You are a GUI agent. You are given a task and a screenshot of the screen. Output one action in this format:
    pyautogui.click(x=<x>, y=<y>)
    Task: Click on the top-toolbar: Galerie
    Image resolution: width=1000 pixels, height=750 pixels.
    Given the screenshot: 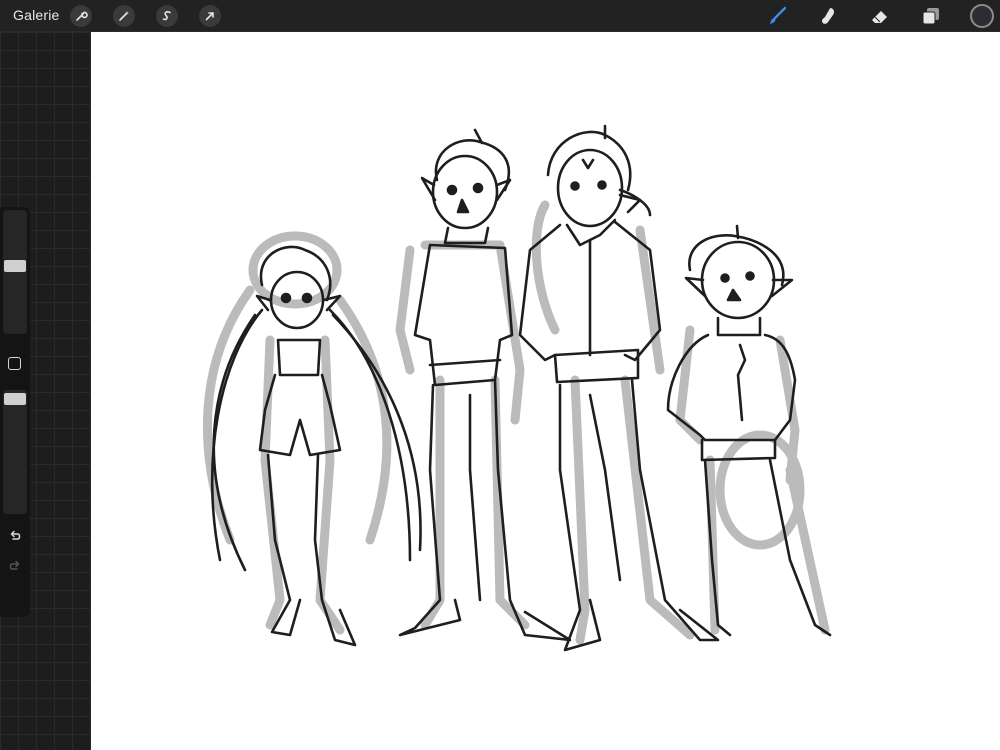 What is the action you would take?
    pyautogui.click(x=500, y=16)
    